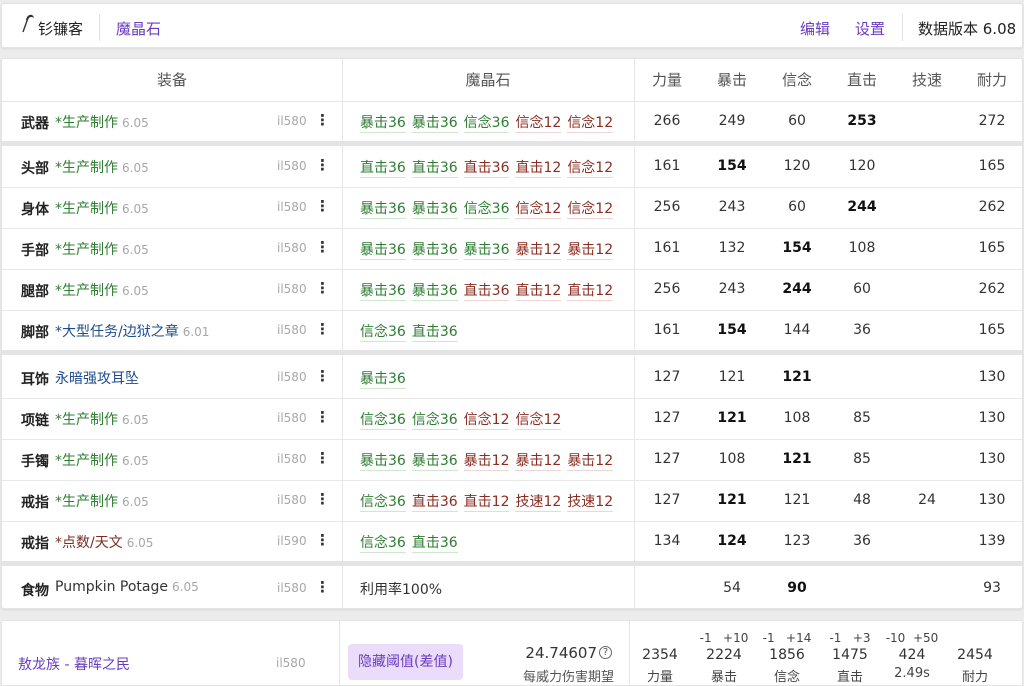  I want to click on stat-direct-hit: 85, so click(862, 418).